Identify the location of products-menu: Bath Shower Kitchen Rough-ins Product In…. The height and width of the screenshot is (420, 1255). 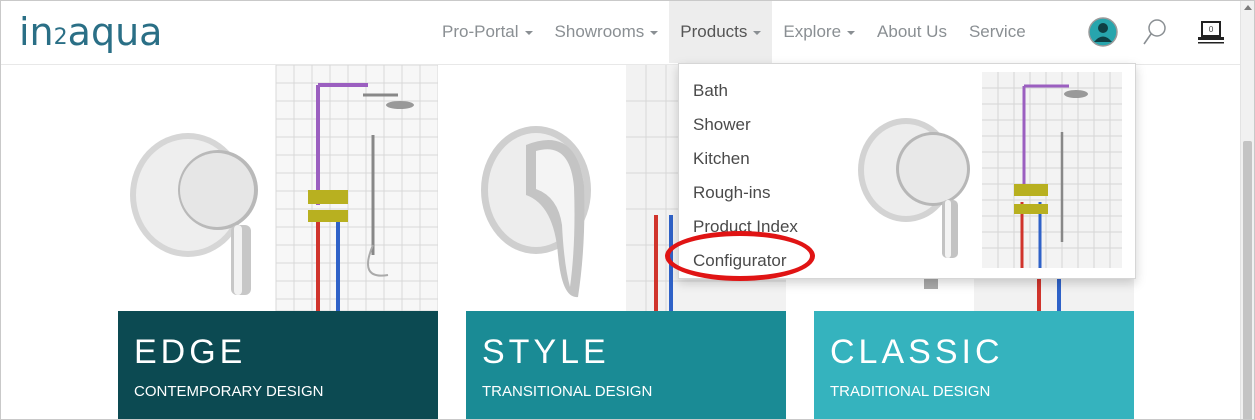
(745, 176).